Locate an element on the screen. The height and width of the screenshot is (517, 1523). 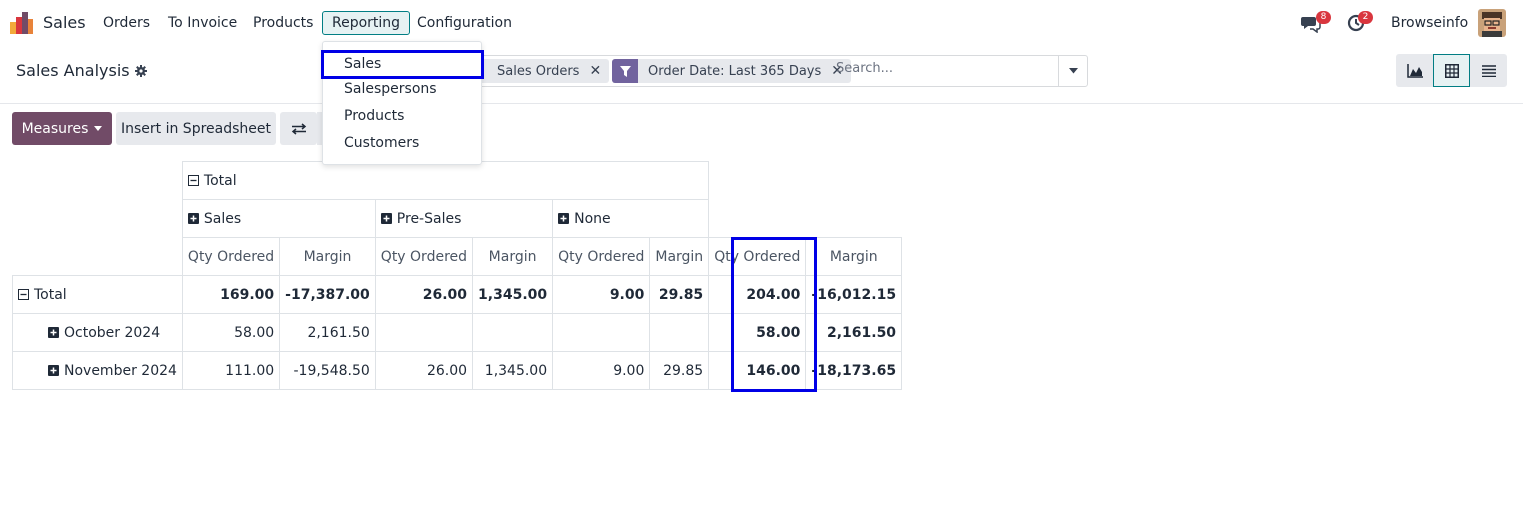
page-title: Sales Analysis is located at coordinates (73, 70).